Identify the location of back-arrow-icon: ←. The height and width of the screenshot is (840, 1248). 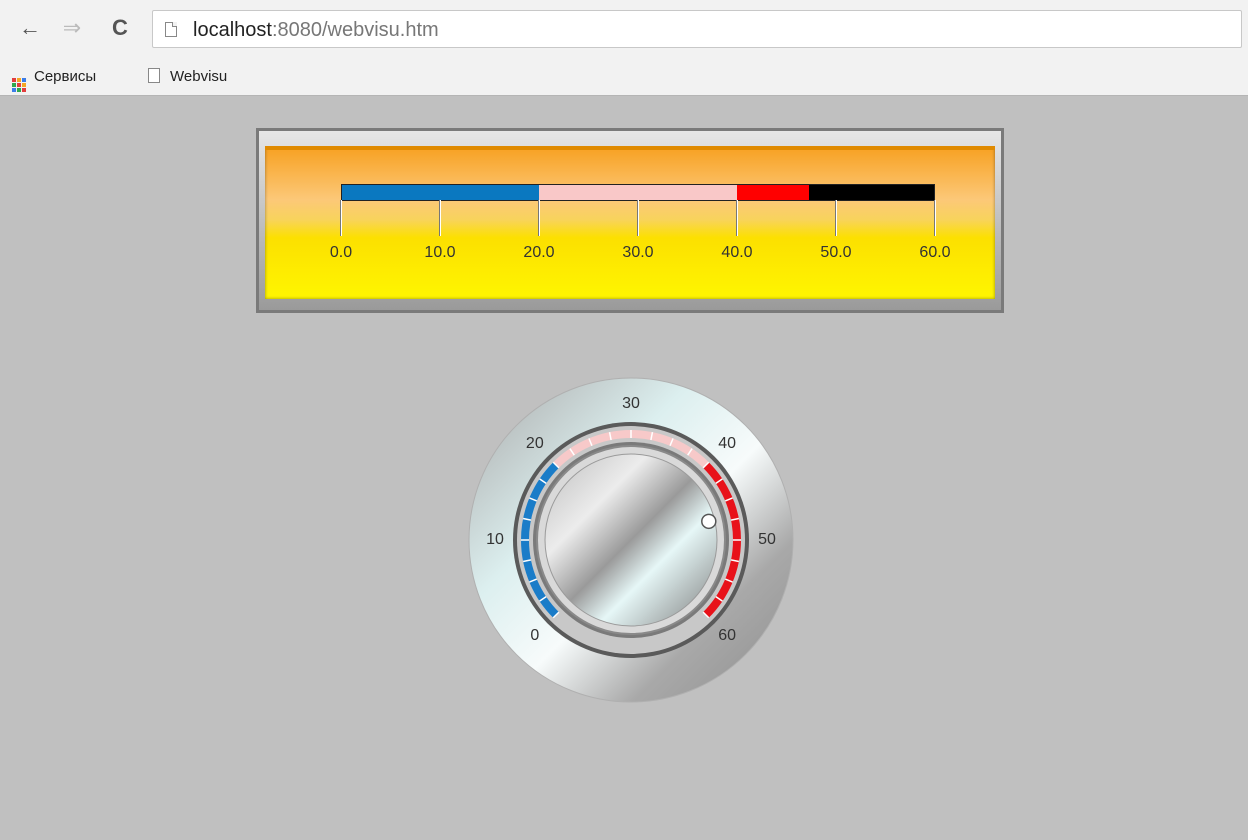
(30, 28).